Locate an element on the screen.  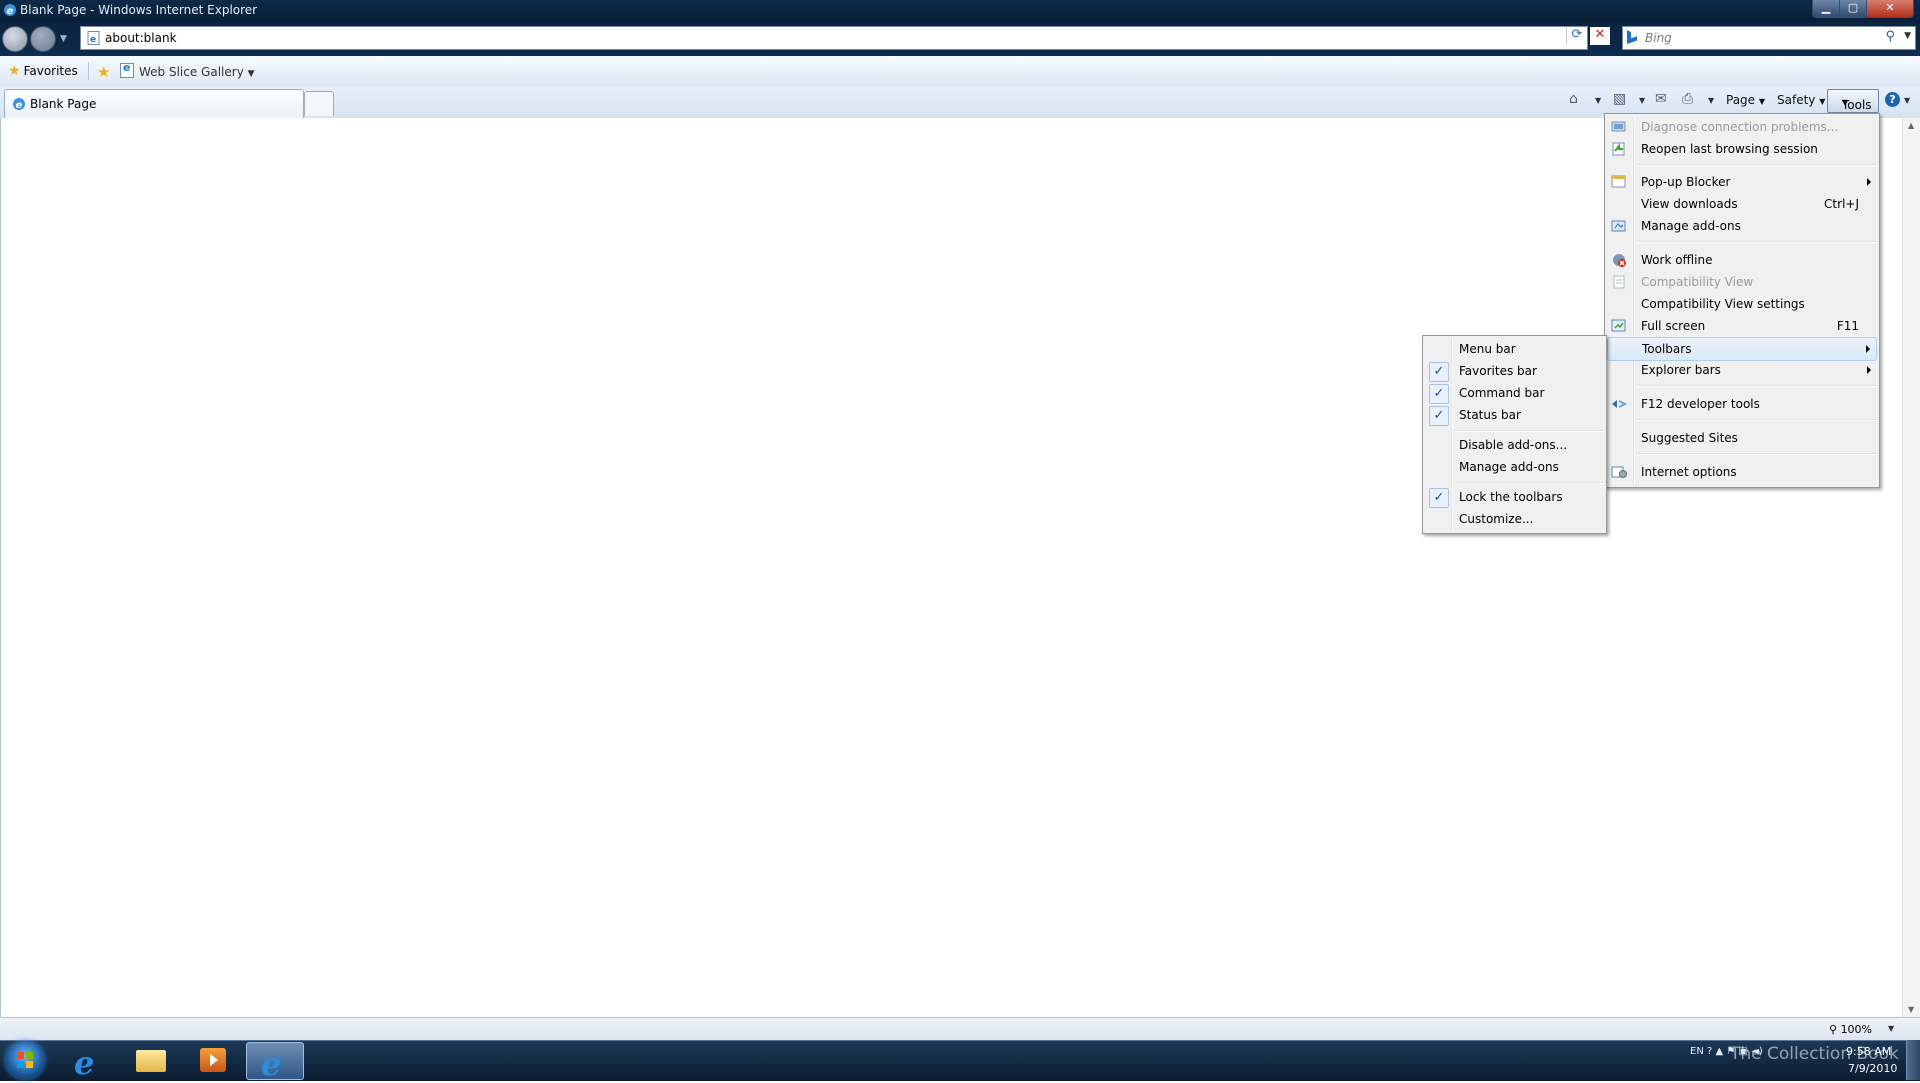
minimize-button: ▁ is located at coordinates (1826, 9).